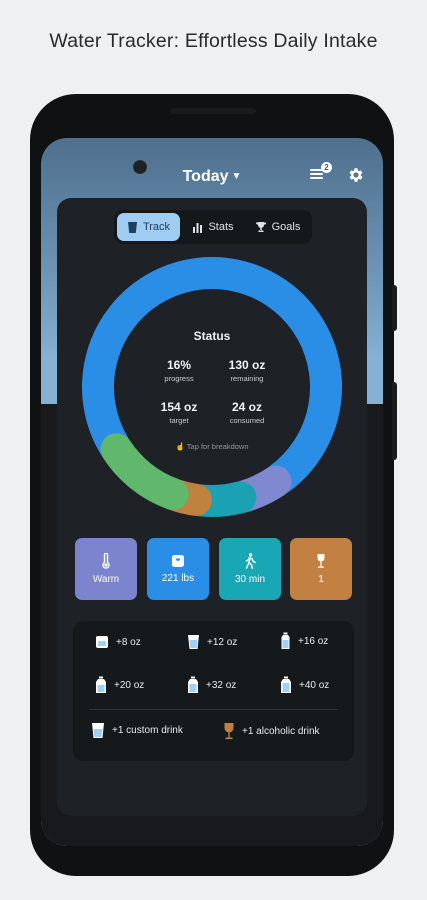  What do you see at coordinates (314, 685) in the screenshot?
I see `add-40oz-label: +40 oz` at bounding box center [314, 685].